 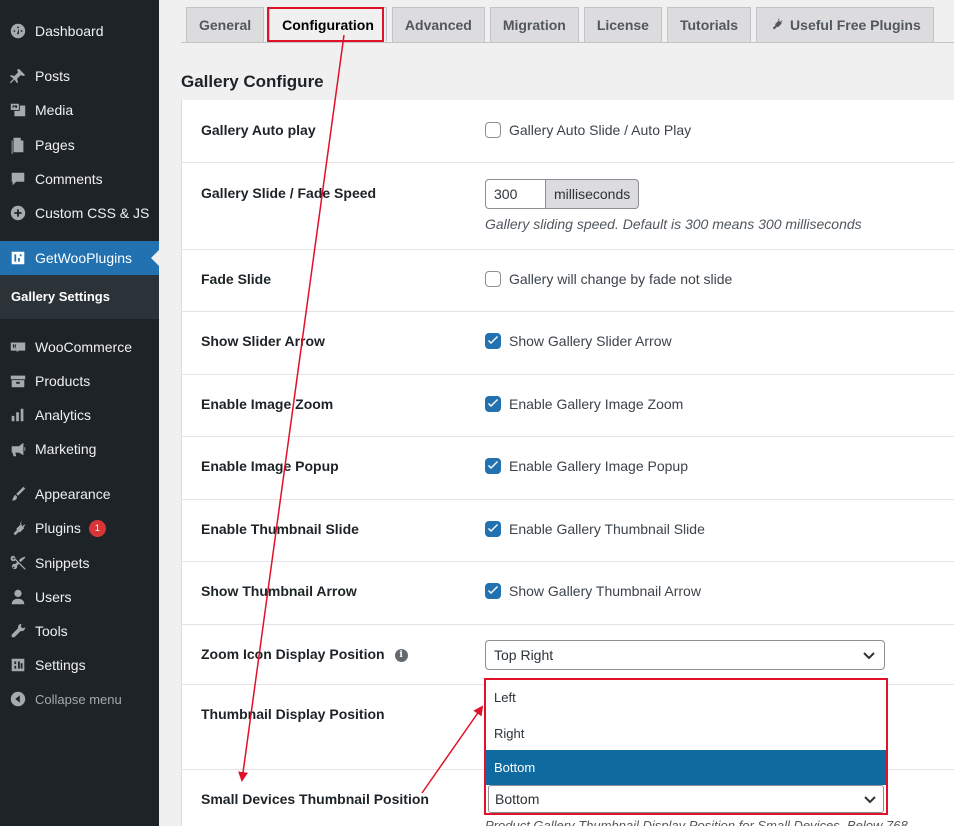 What do you see at coordinates (621, 279) in the screenshot?
I see `checkbox-label: Gallery will change by fade not slide` at bounding box center [621, 279].